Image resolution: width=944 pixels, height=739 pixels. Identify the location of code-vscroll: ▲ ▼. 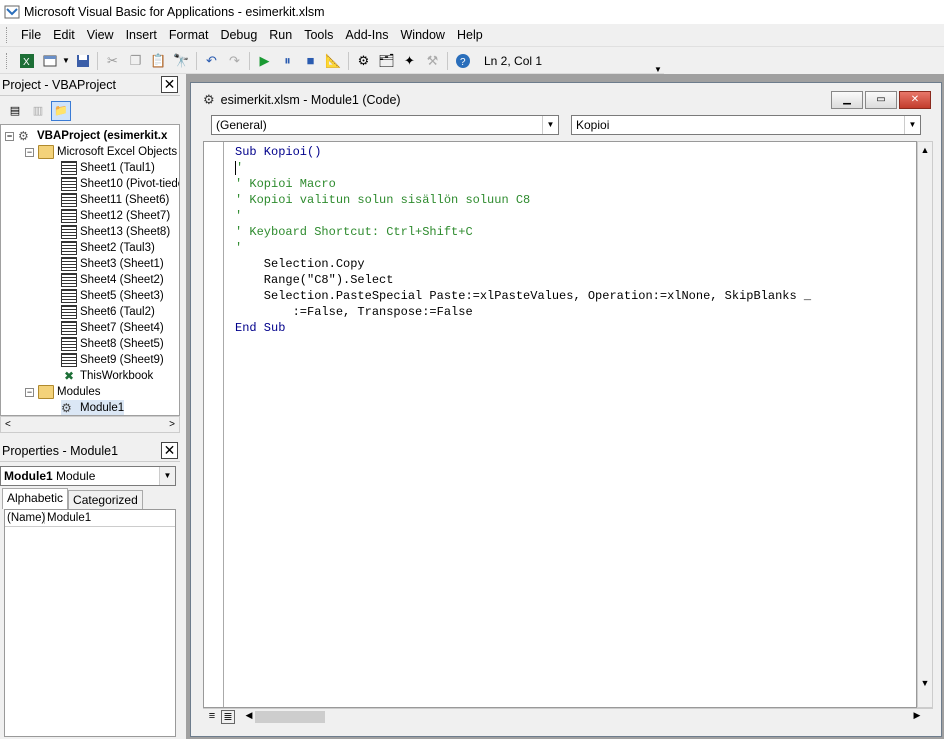
(925, 424).